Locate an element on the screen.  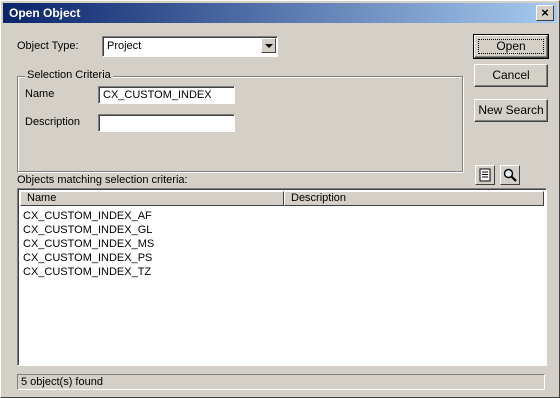
close-button: × is located at coordinates (545, 13).